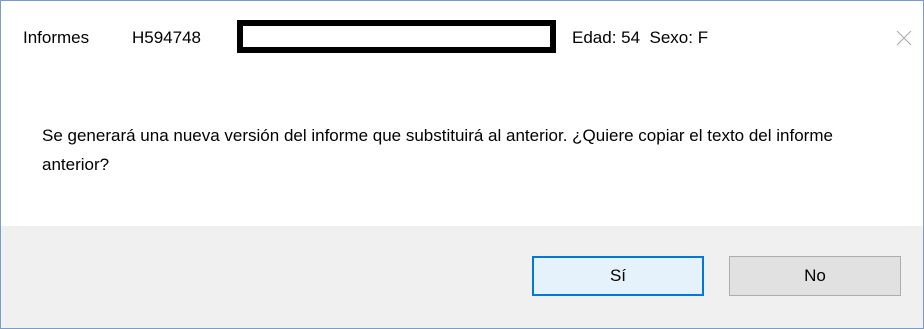 Image resolution: width=924 pixels, height=329 pixels. Describe the element at coordinates (396, 36) in the screenshot. I see `redacted-patient-name` at that location.